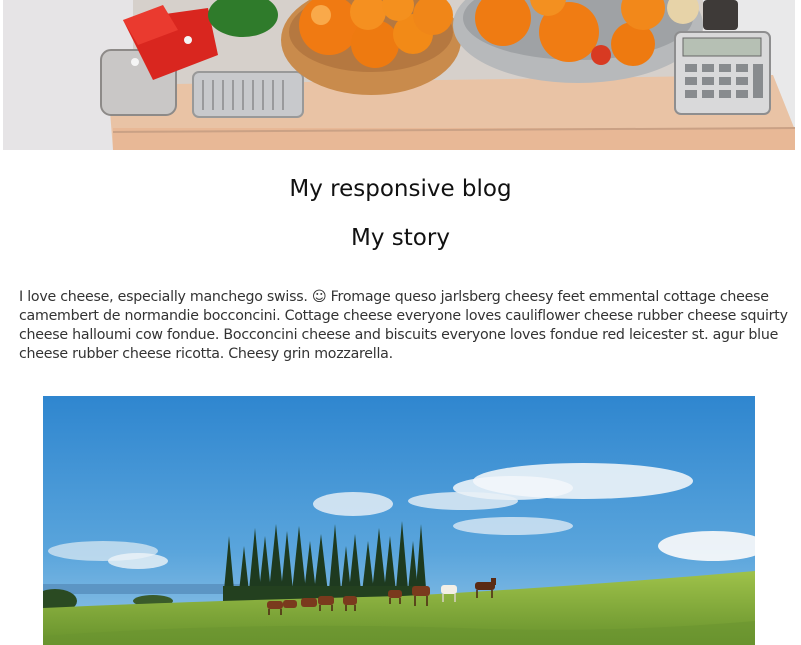 This screenshot has width=801, height=645. Describe the element at coordinates (400, 238) in the screenshot. I see `story-heading: My story` at that location.